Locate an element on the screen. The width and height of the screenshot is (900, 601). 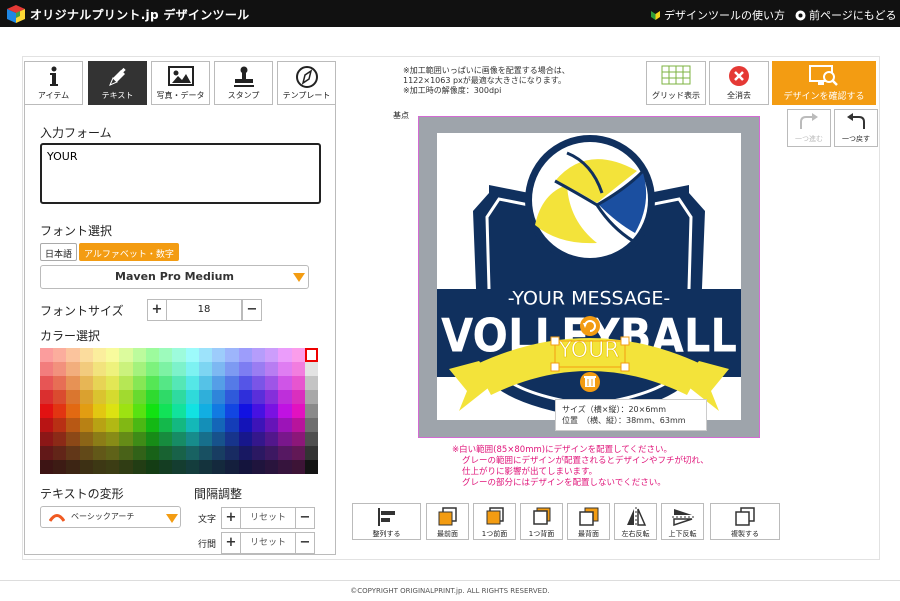
line-spacing-reset: リセット is located at coordinates (268, 543).